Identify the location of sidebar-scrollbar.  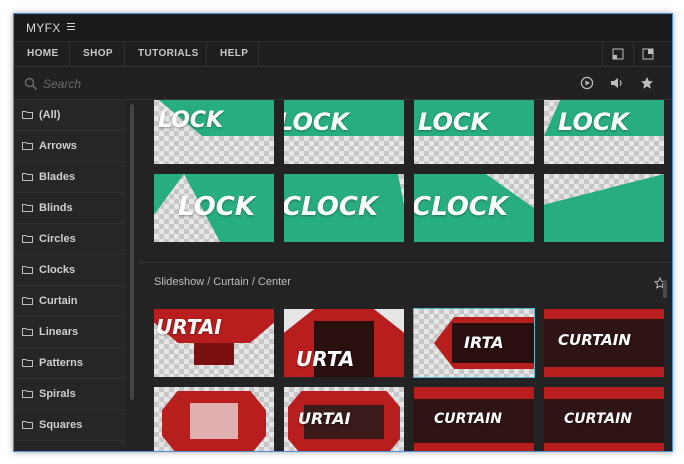
(132, 275).